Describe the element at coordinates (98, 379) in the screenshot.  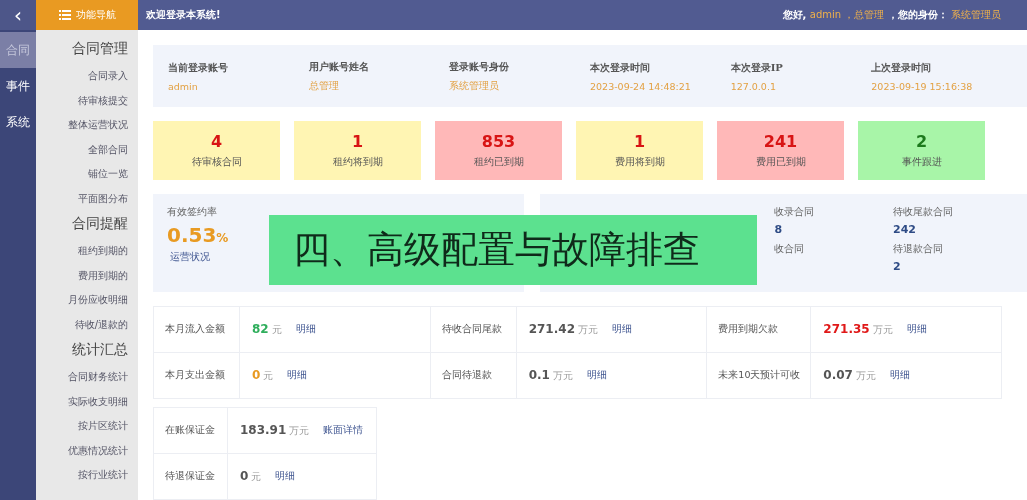
I see `nav-item: 合同财务统计` at that location.